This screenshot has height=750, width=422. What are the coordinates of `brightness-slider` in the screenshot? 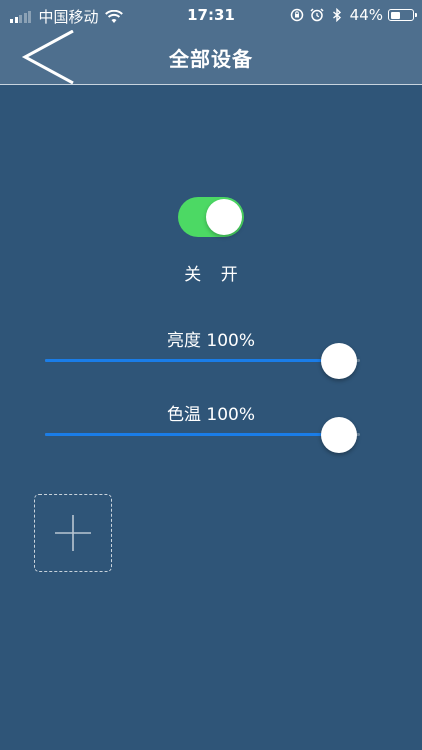 It's located at (202, 361).